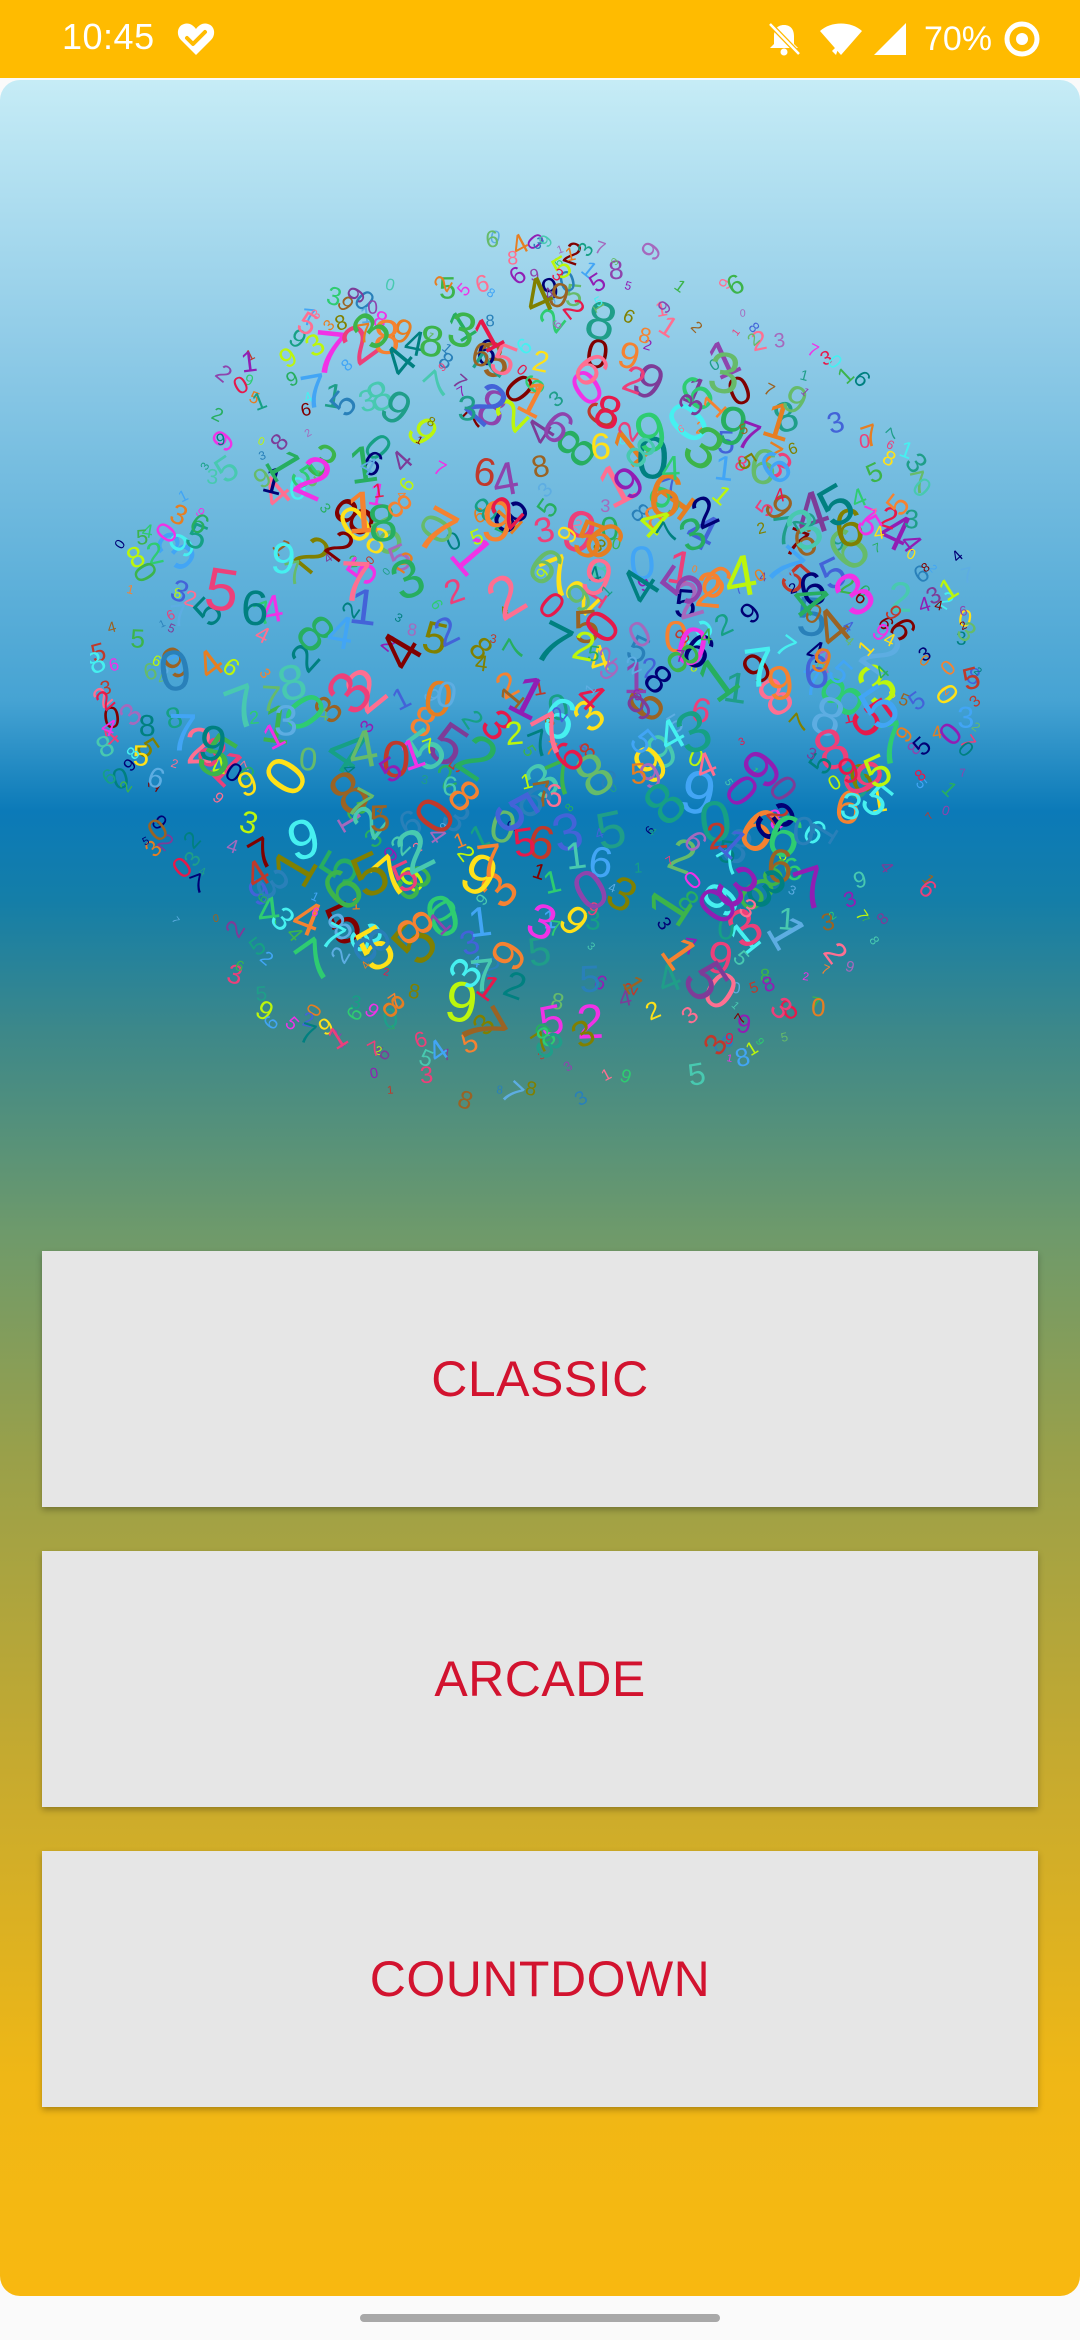 This screenshot has width=1080, height=2340. What do you see at coordinates (1022, 39) in the screenshot?
I see `data-saver-icon` at bounding box center [1022, 39].